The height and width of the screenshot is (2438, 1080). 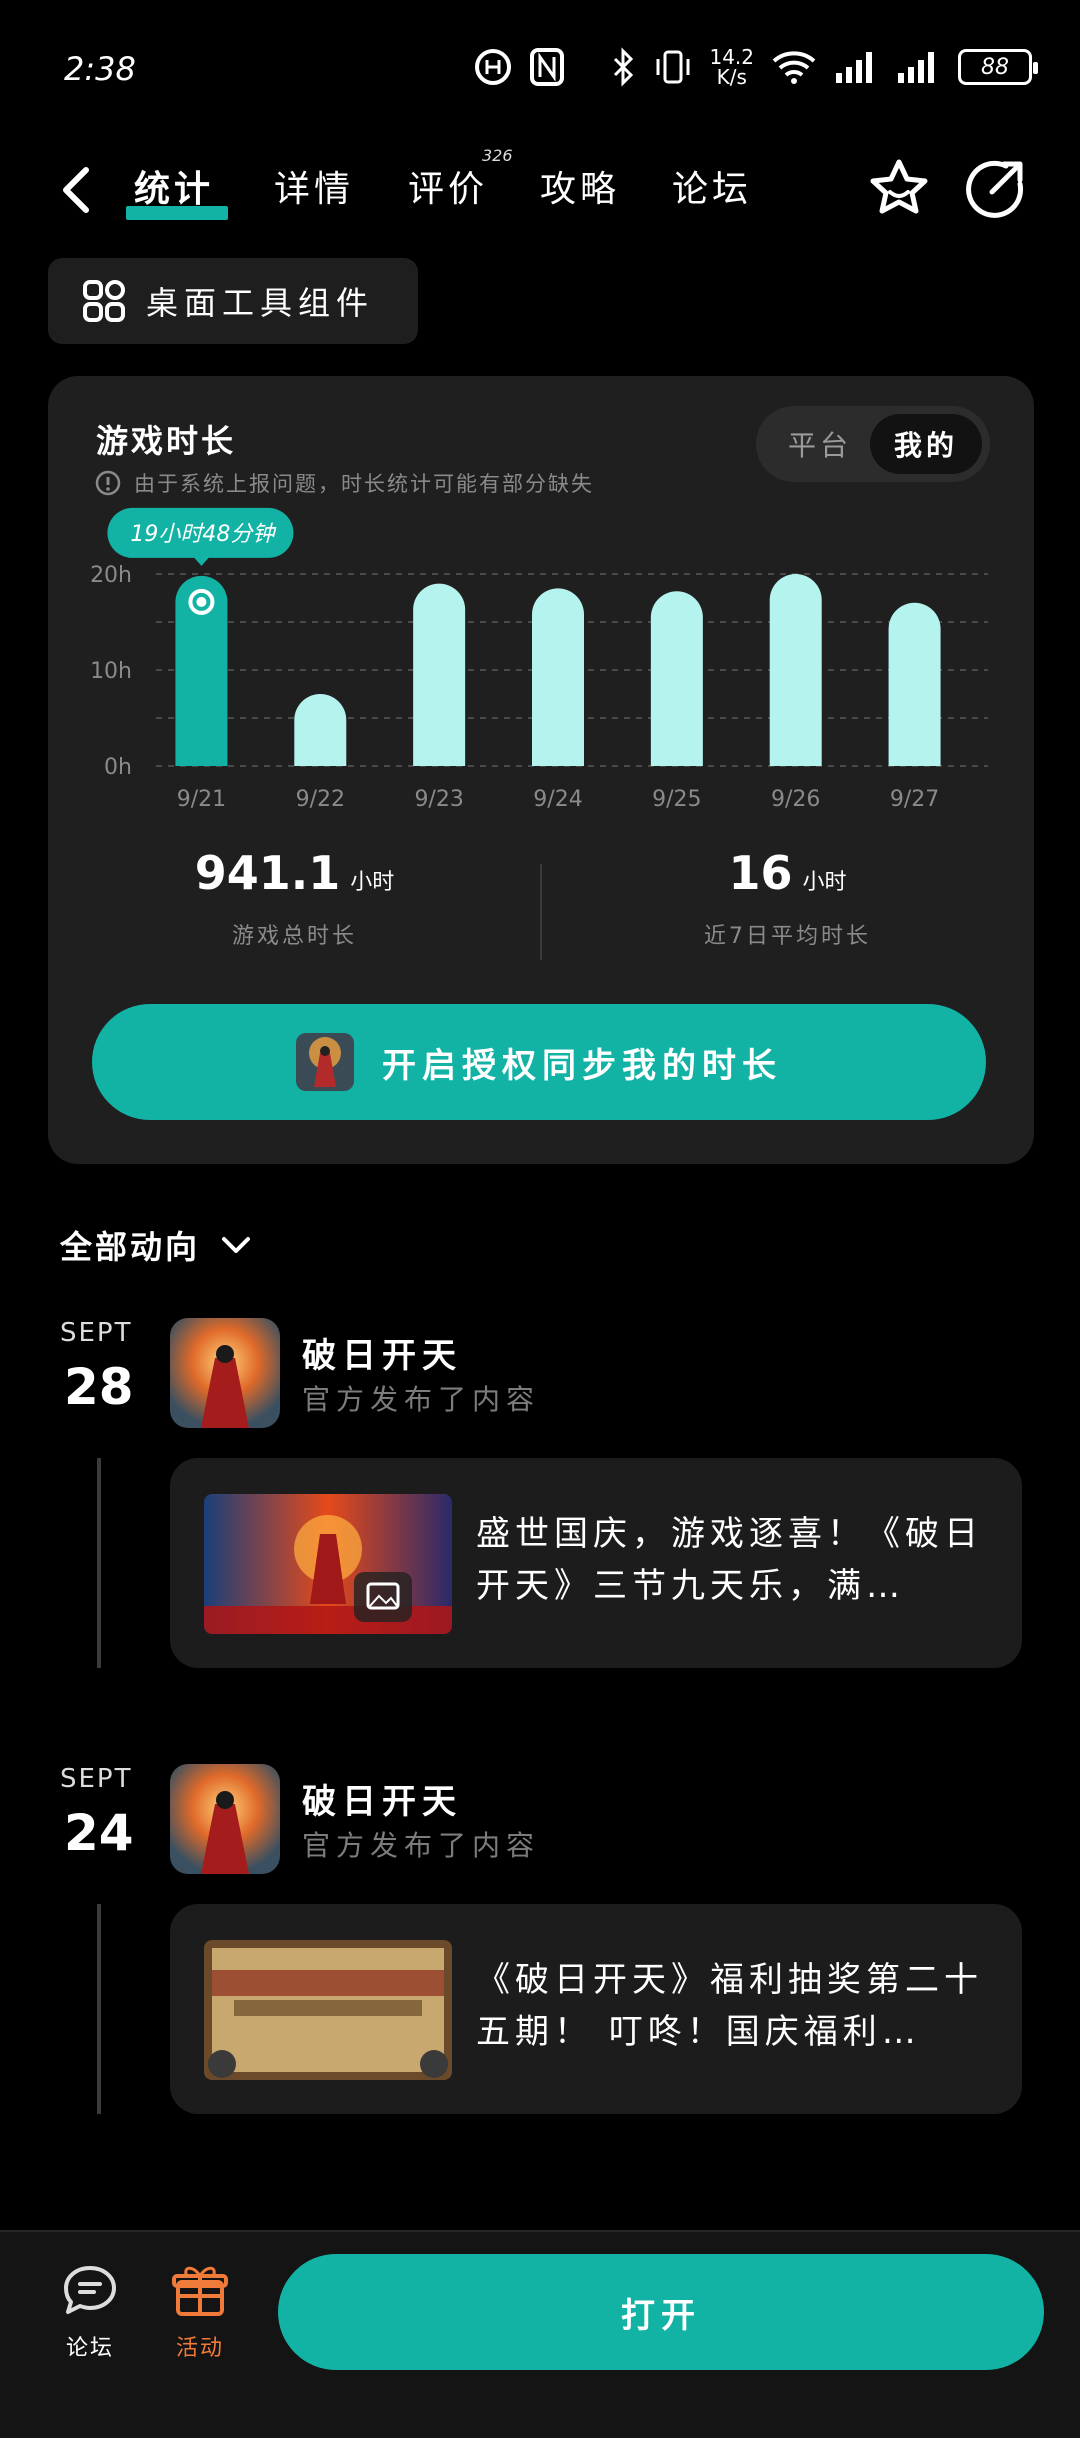 I want to click on sync-playtime-button: 开启授权同步我的时长, so click(x=539, y=1062).